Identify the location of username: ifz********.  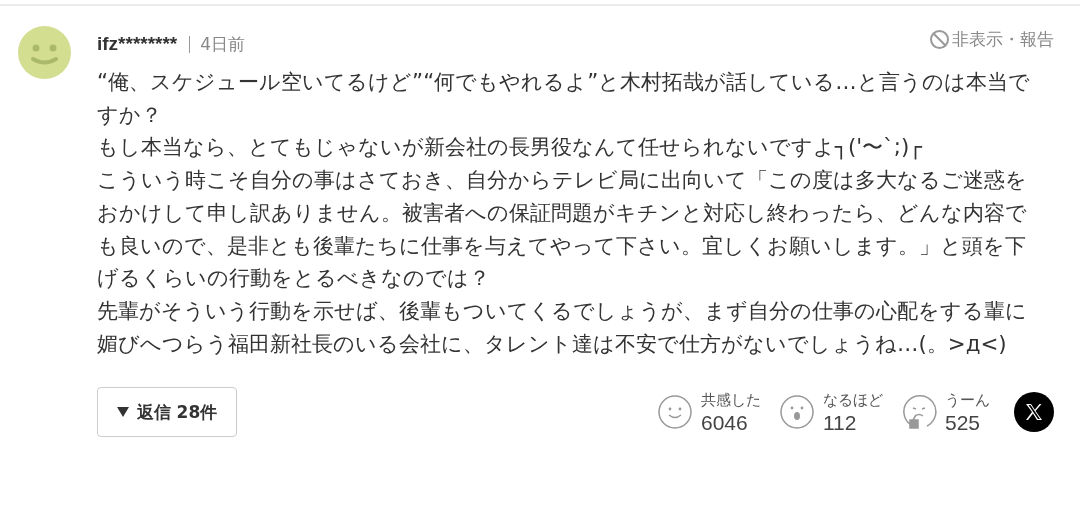
(137, 44).